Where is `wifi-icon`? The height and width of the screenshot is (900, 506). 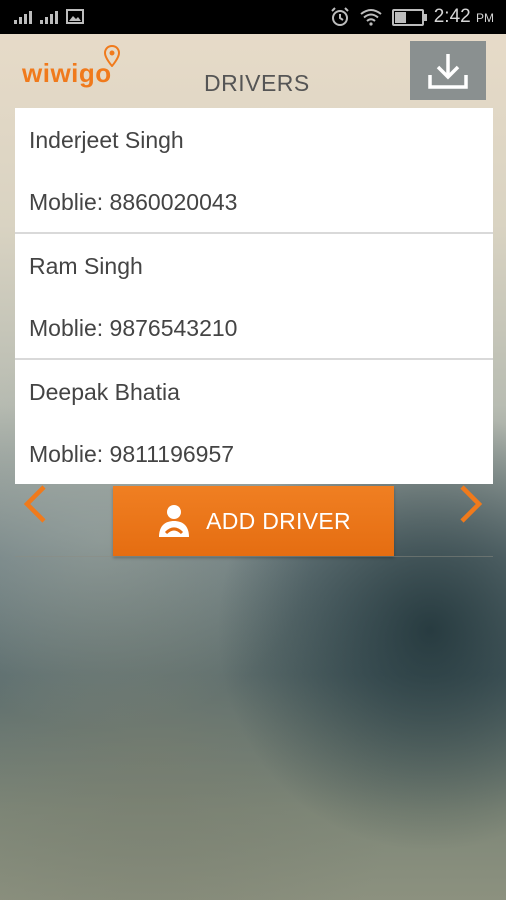 wifi-icon is located at coordinates (371, 17).